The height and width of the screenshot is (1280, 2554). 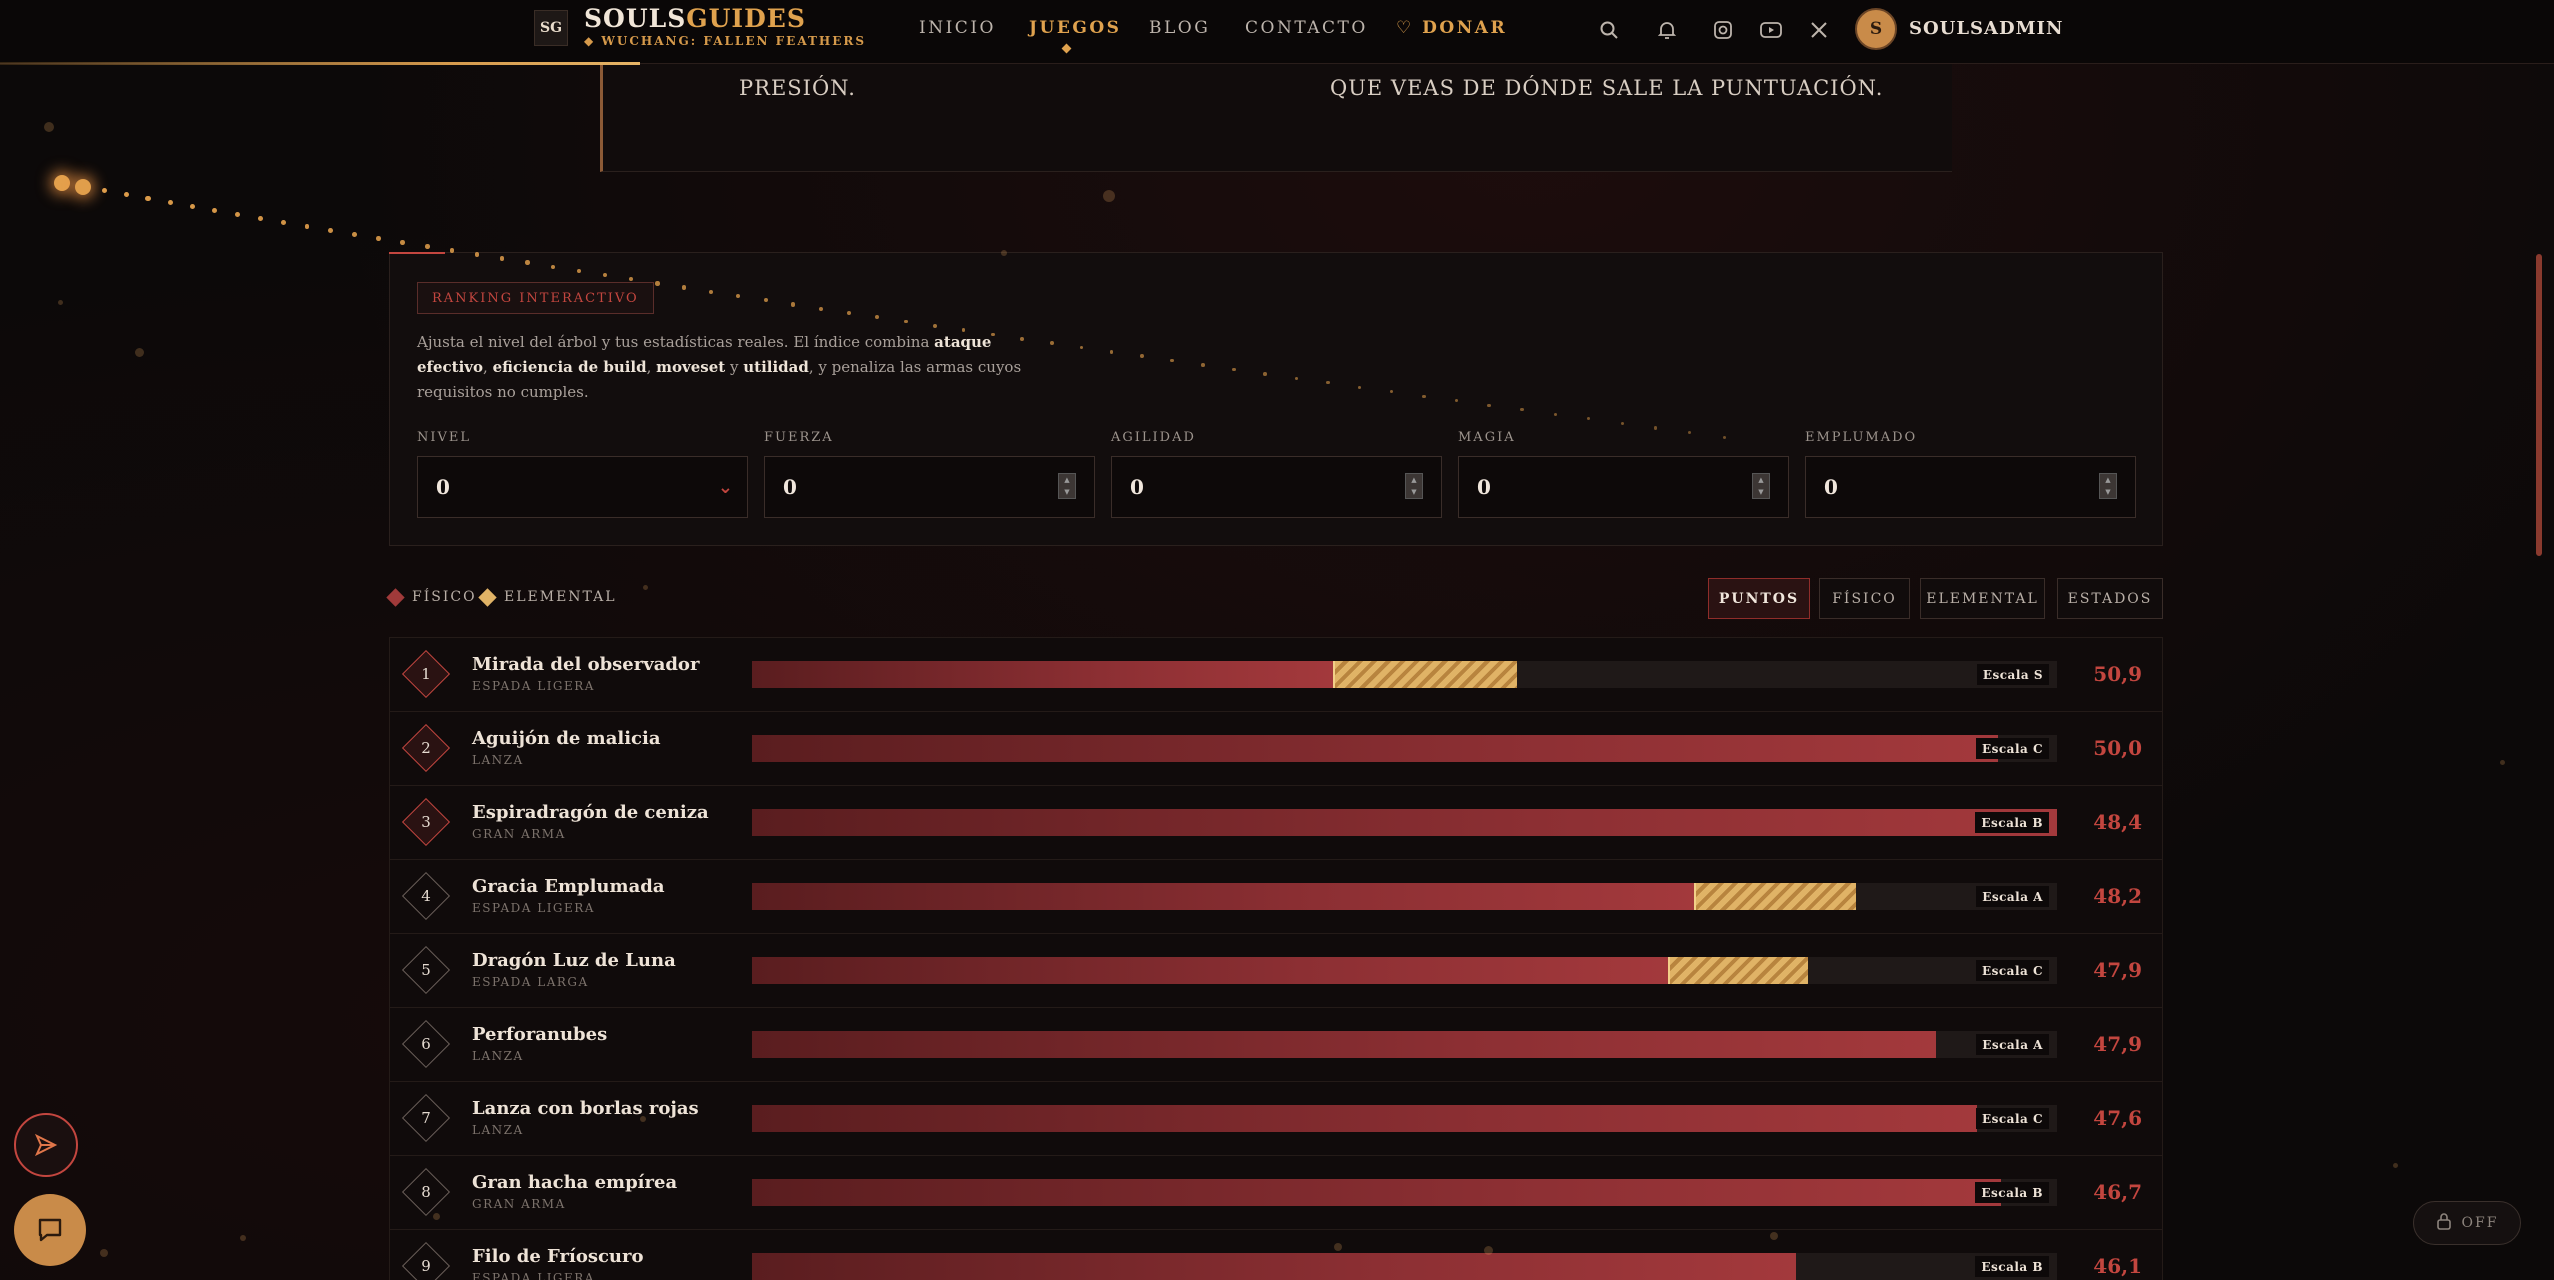 What do you see at coordinates (797, 88) in the screenshot?
I see `card-text-left: PRESIÓN.` at bounding box center [797, 88].